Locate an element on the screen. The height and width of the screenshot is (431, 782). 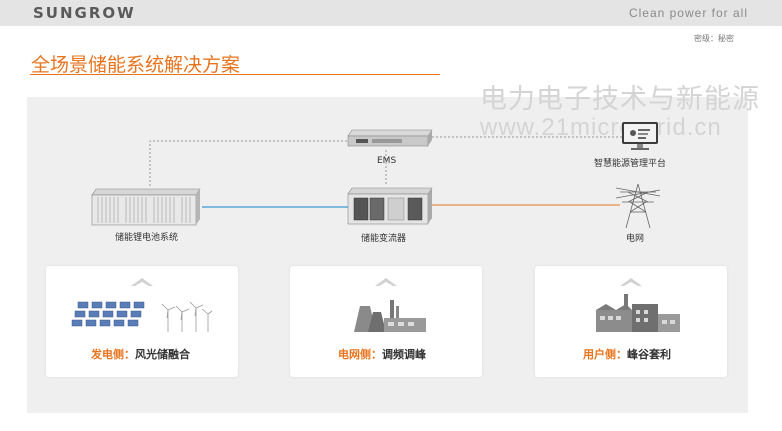
card-generation-highlight: 发电侧： is located at coordinates (113, 354).